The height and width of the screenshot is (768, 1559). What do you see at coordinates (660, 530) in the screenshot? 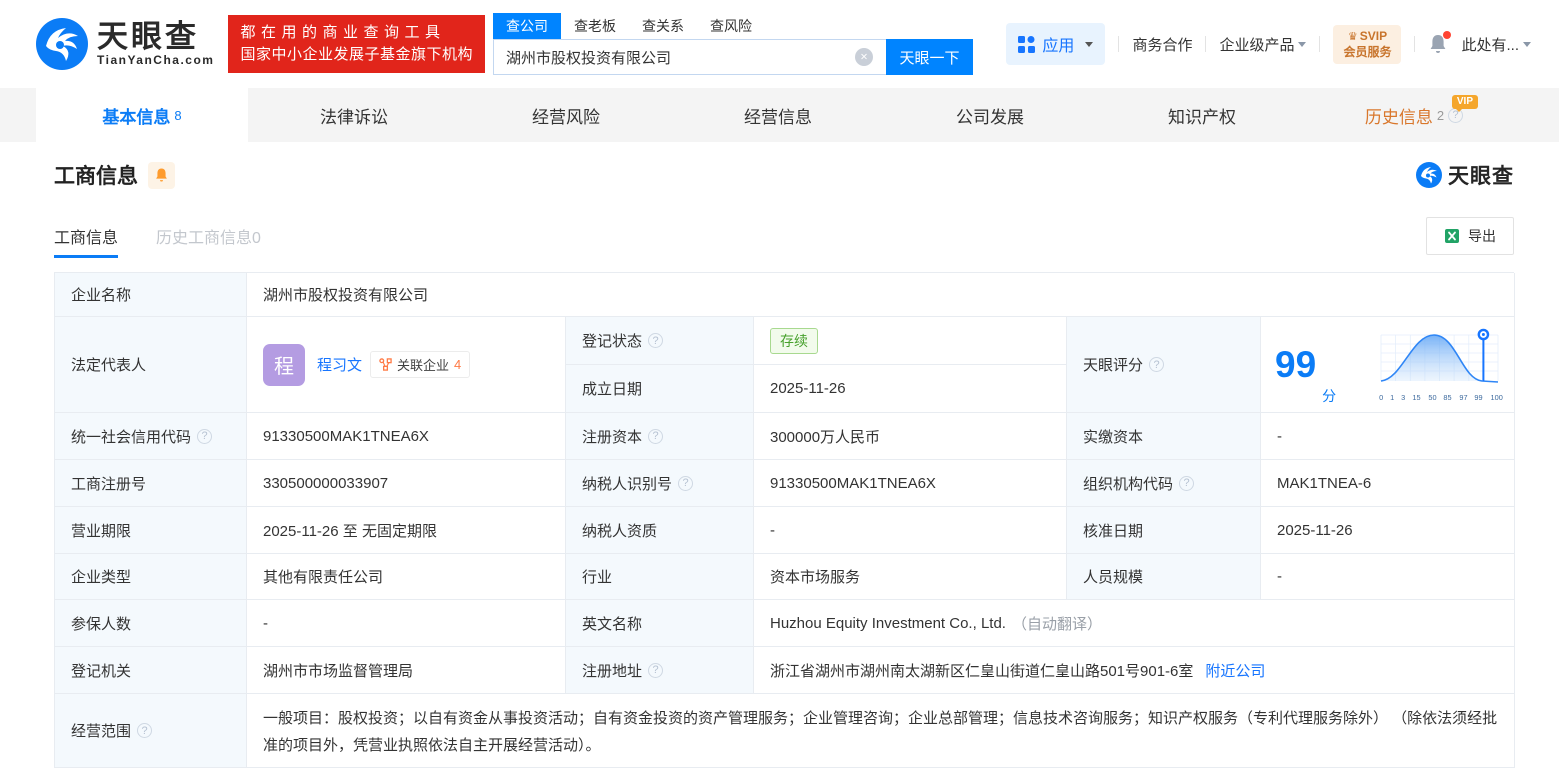
I see `taxpayer-quality-label: 纳税人资质` at bounding box center [660, 530].